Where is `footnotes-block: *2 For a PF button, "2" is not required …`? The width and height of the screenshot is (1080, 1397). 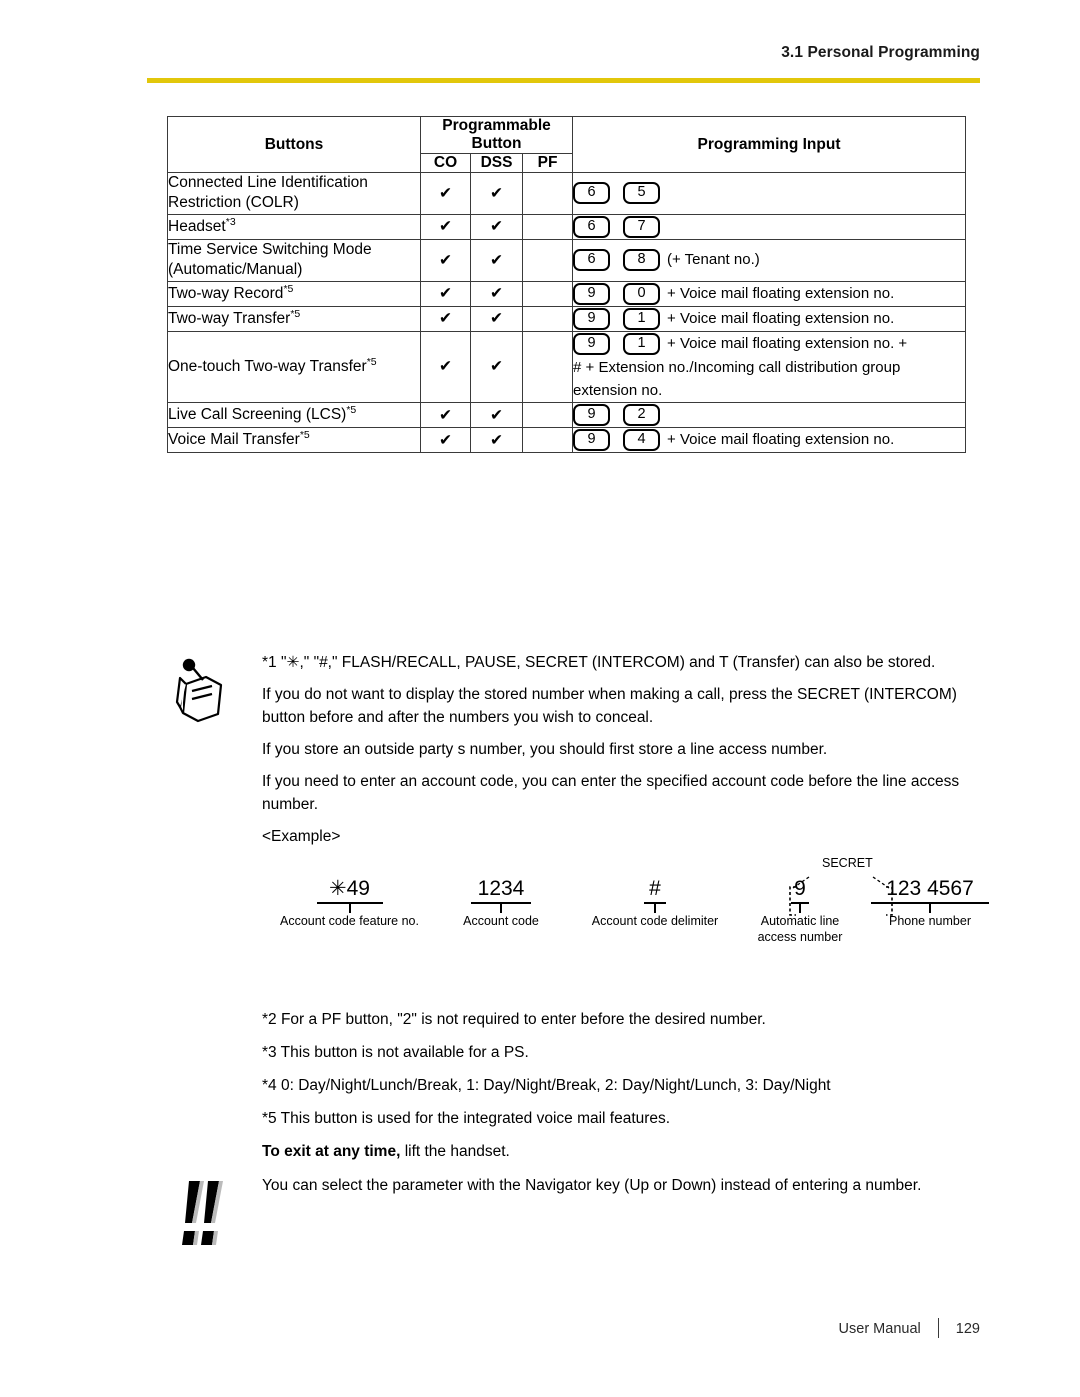
footnotes-block: *2 For a PF button, "2" is not required … is located at coordinates (617, 1092).